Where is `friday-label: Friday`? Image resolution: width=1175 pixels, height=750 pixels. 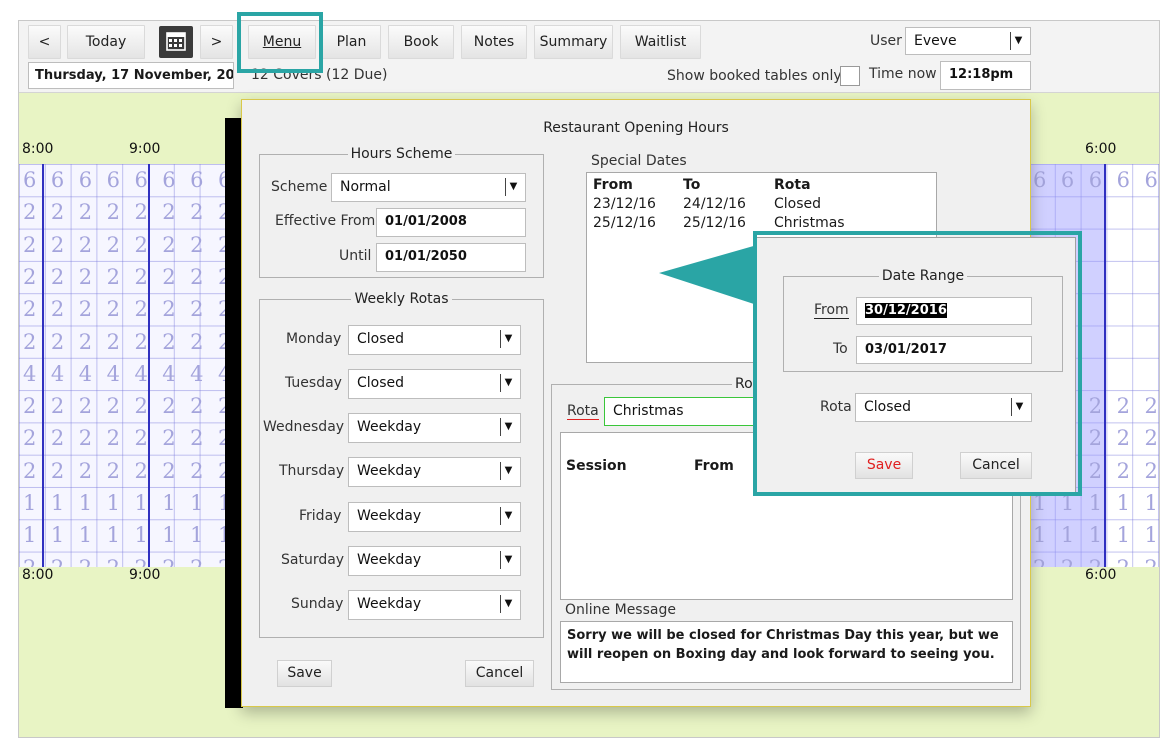
friday-label: Friday is located at coordinates (320, 516).